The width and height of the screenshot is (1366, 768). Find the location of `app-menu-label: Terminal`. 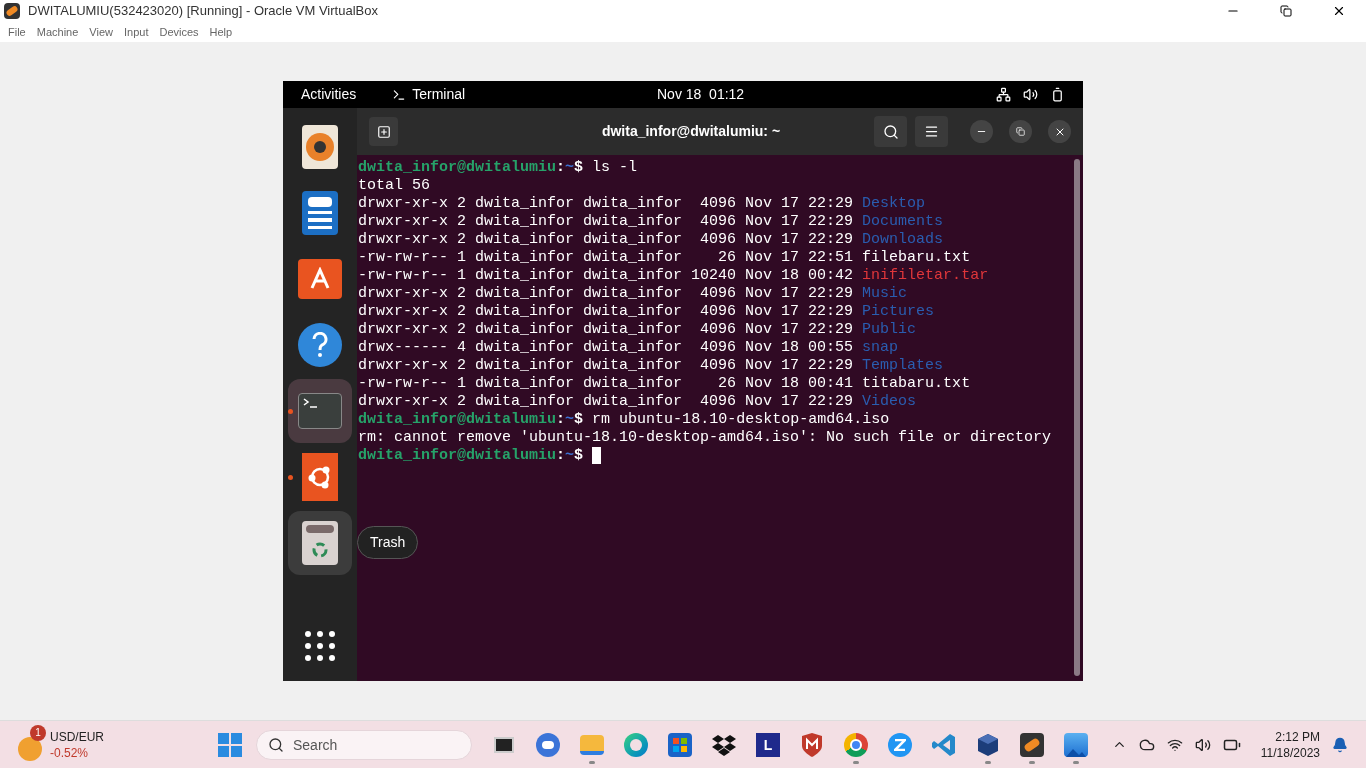

app-menu-label: Terminal is located at coordinates (439, 94).